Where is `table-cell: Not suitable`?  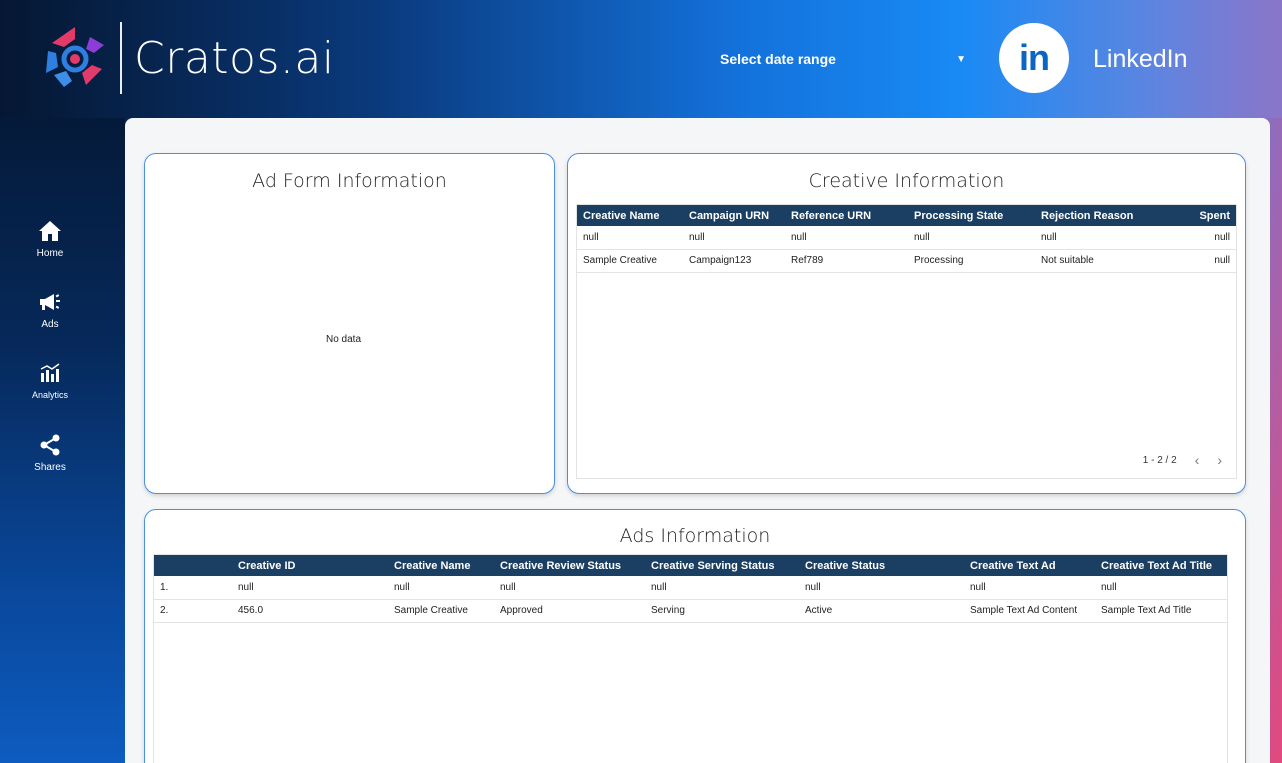 table-cell: Not suitable is located at coordinates (1100, 261).